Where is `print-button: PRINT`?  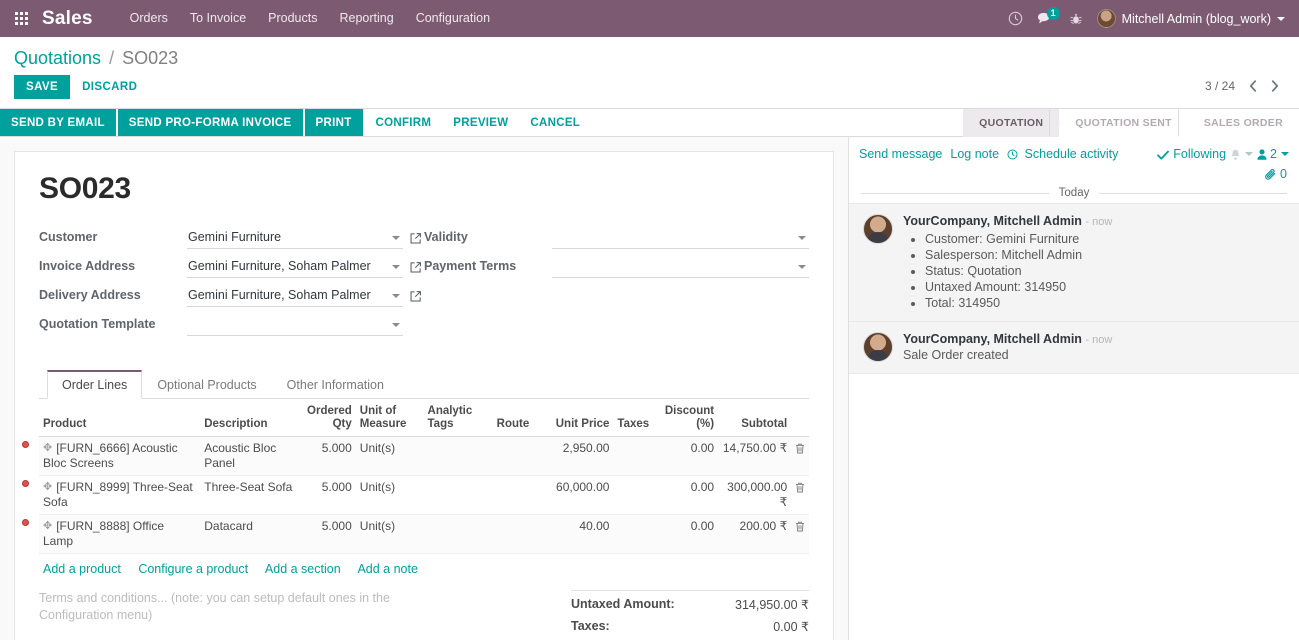 print-button: PRINT is located at coordinates (333, 122).